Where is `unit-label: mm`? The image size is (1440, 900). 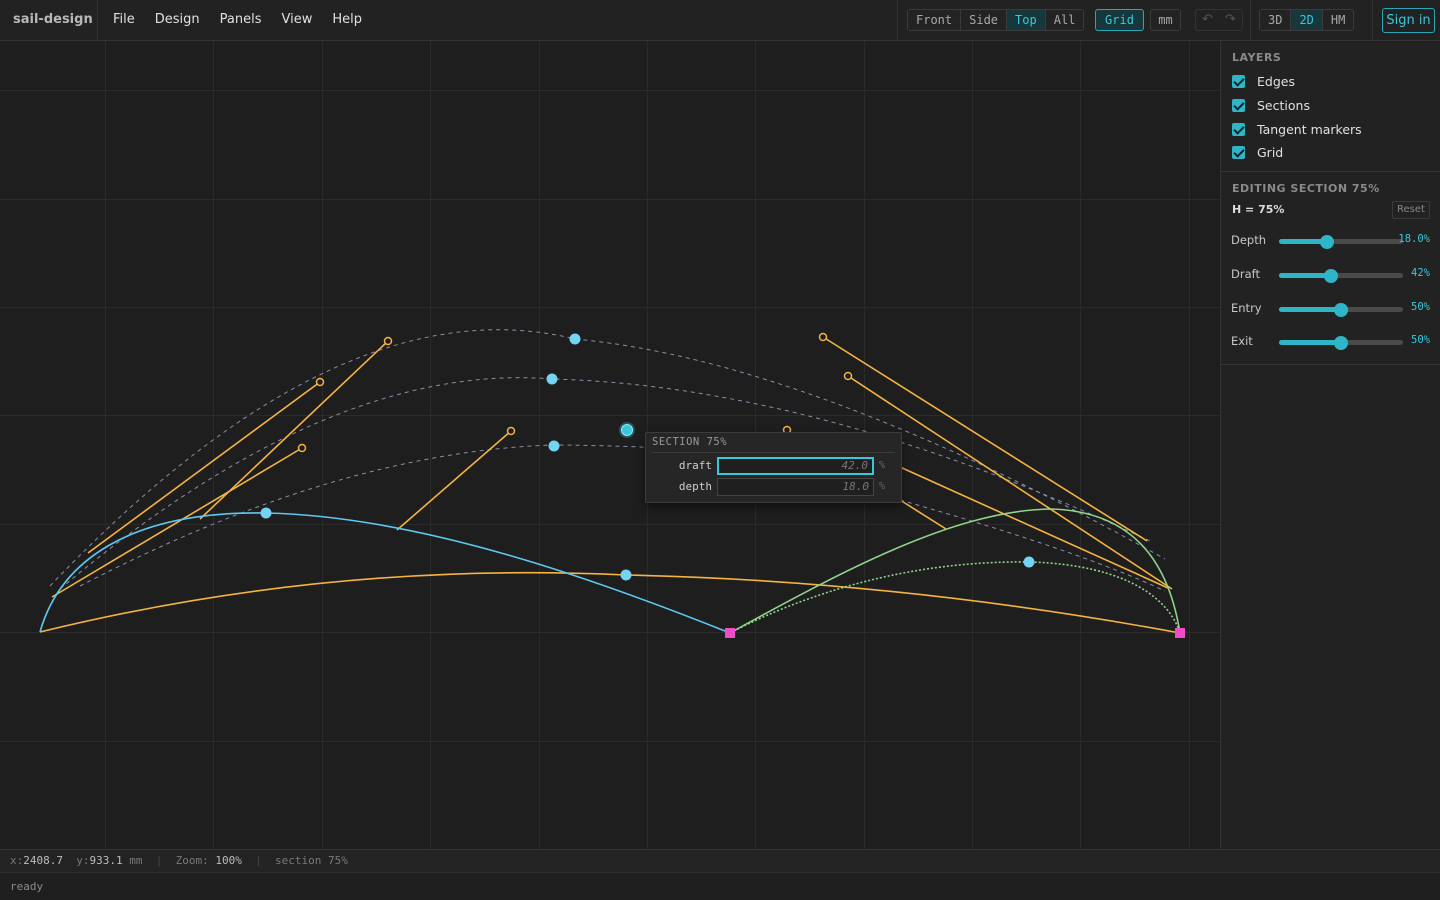
unit-label: mm is located at coordinates (136, 860).